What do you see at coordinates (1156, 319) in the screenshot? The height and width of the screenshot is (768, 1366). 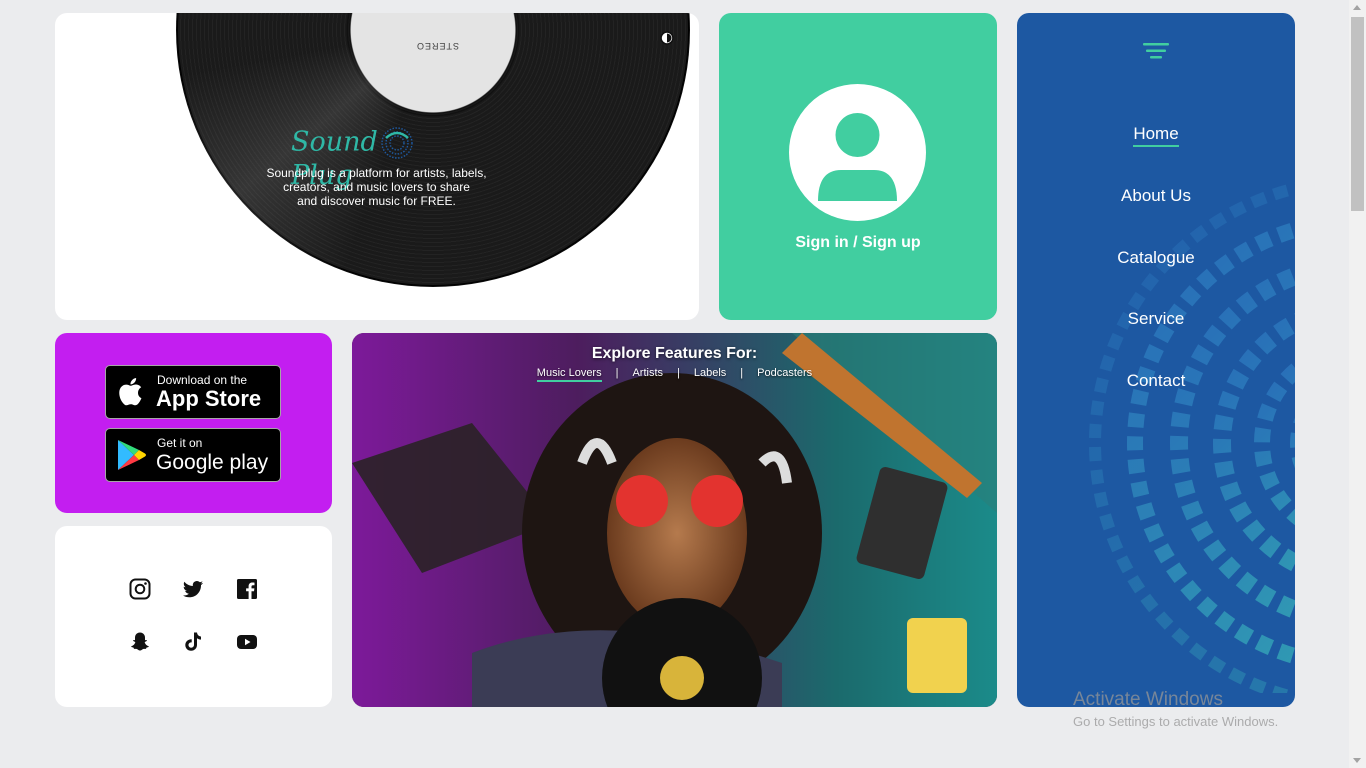 I see `nav-item-service: Service` at bounding box center [1156, 319].